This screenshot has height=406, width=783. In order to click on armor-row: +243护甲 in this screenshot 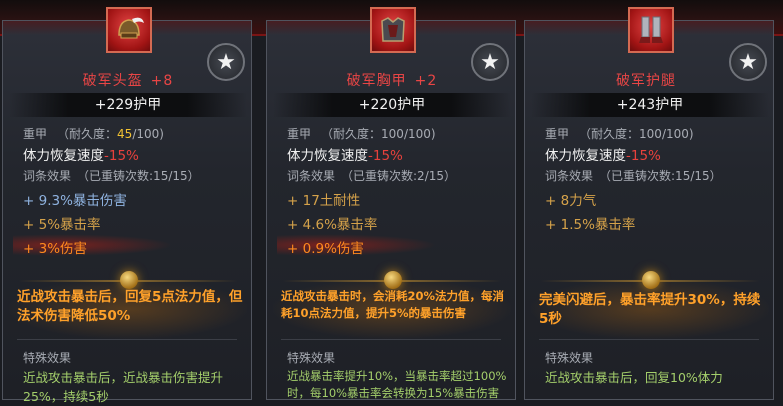, I will do `click(650, 105)`.